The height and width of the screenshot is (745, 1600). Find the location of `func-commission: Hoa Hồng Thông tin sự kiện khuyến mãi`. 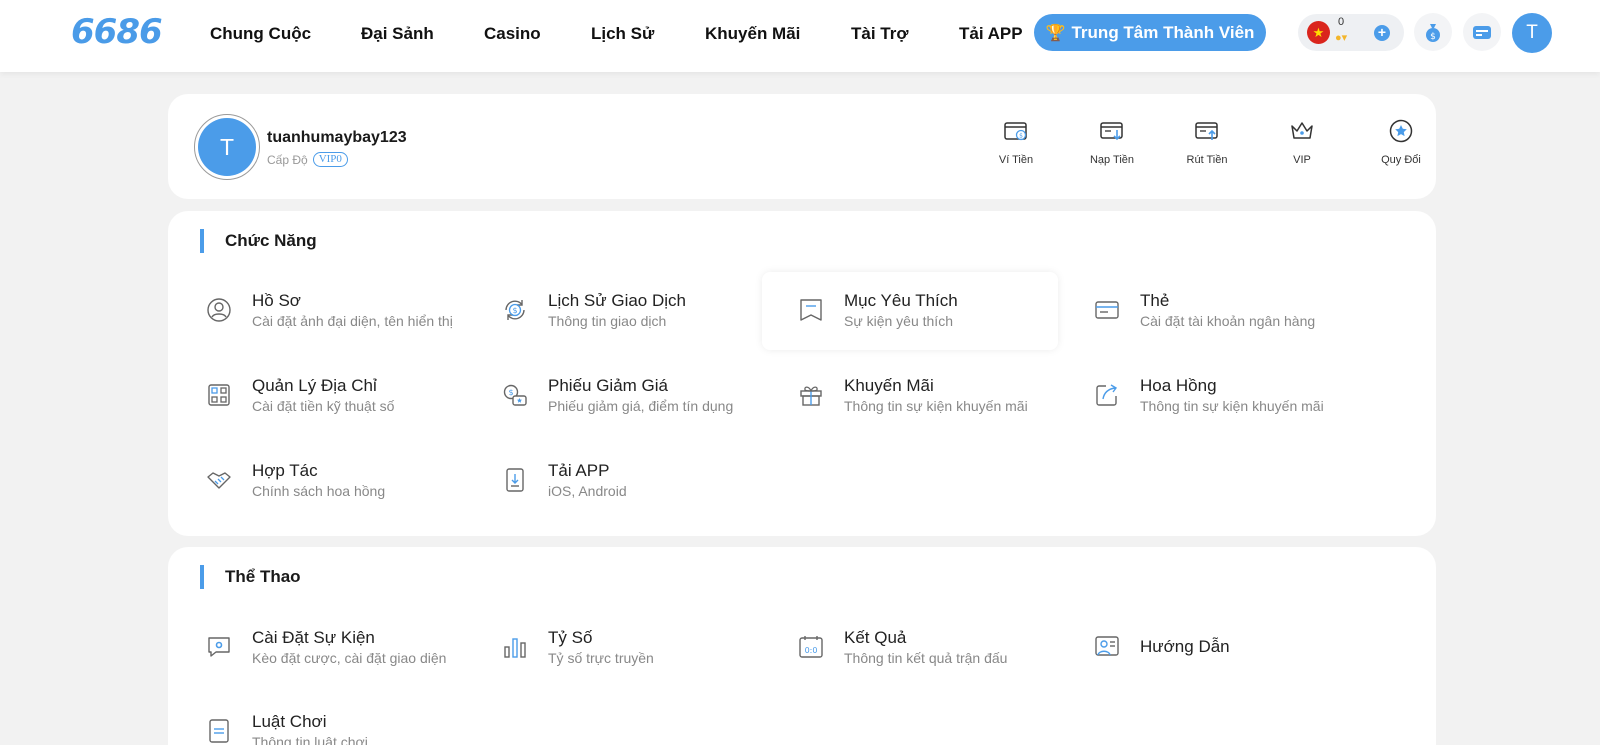

func-commission: Hoa Hồng Thông tin sự kiện khuyến mãi is located at coordinates (1206, 396).